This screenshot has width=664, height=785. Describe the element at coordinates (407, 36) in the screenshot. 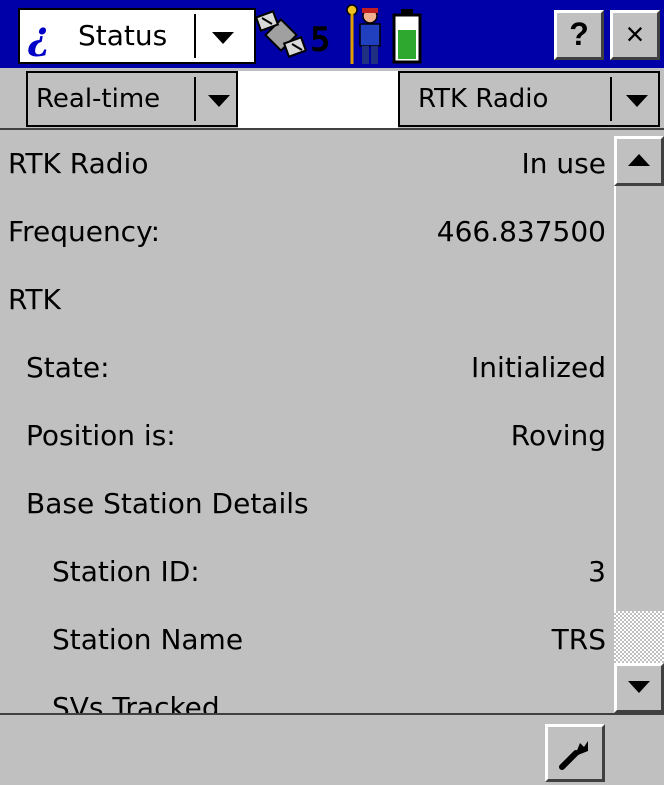

I see `battery-icon` at that location.